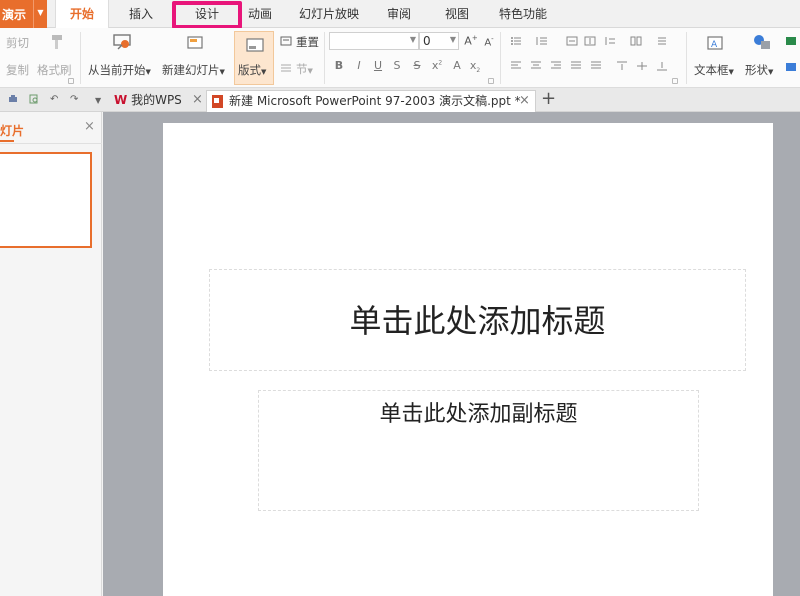 The height and width of the screenshot is (596, 800). What do you see at coordinates (427, 41) in the screenshot?
I see `font-size-value: 0` at bounding box center [427, 41].